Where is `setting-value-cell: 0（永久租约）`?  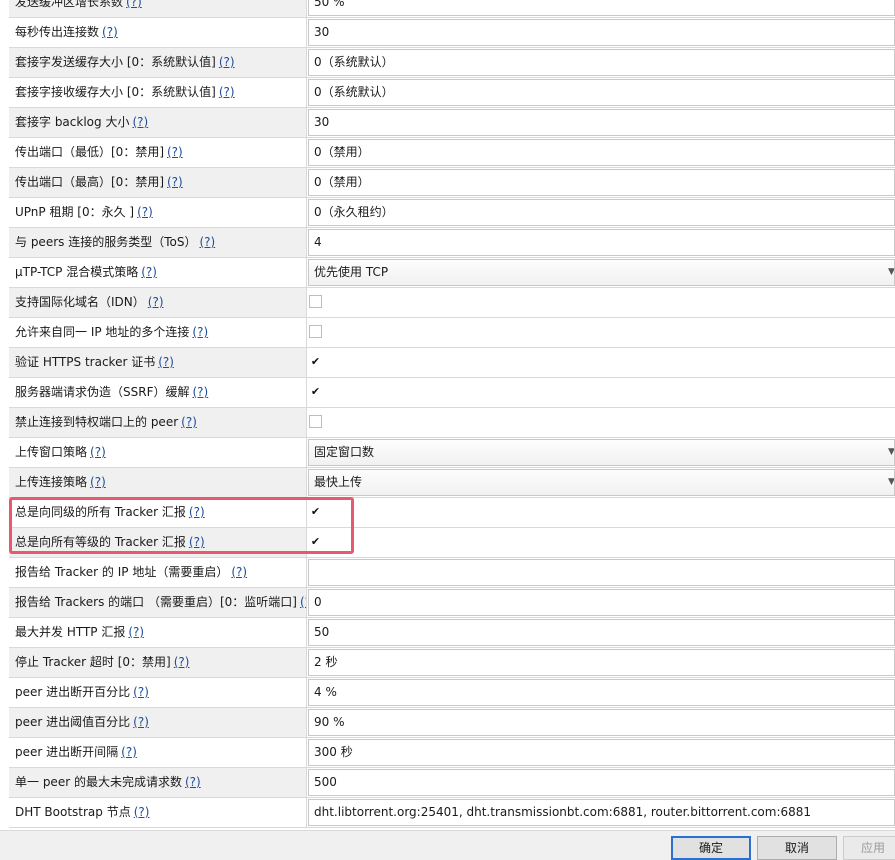 setting-value-cell: 0（永久租约） is located at coordinates (601, 212).